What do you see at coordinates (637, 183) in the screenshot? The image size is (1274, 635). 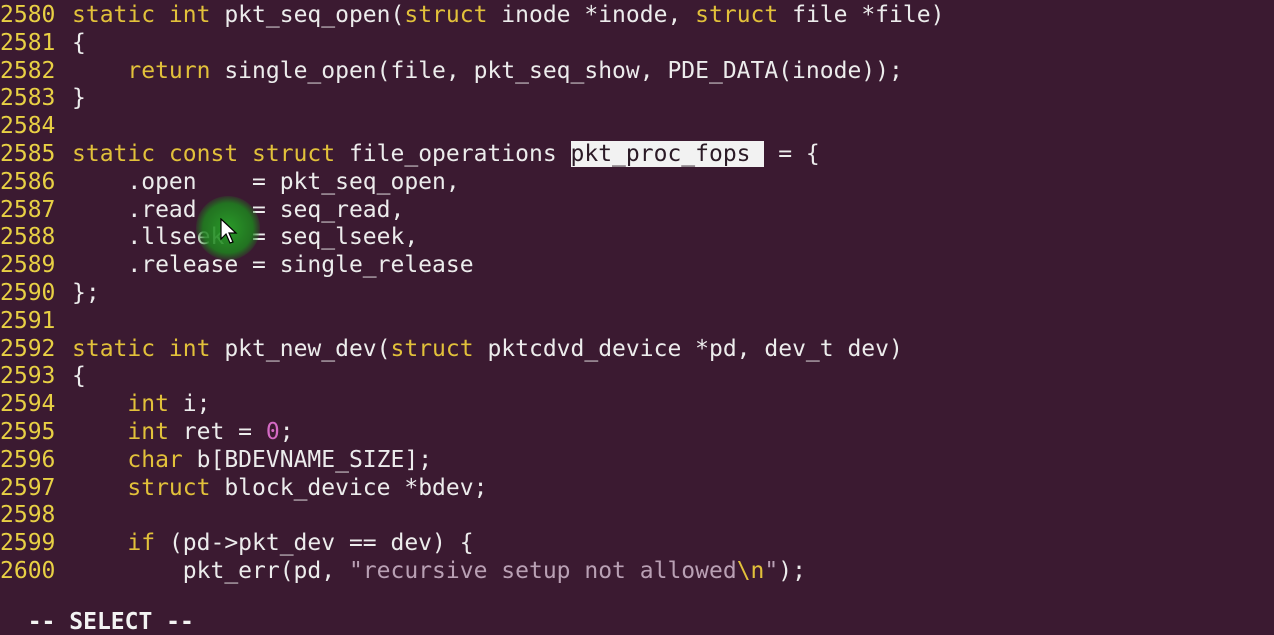 I see `code-line: 2586 .open = pkt_seq_open,` at bounding box center [637, 183].